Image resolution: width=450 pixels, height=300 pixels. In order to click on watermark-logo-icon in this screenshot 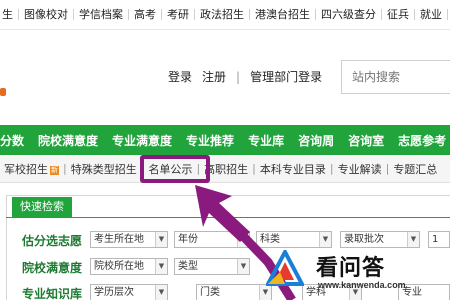, I will do `click(285, 268)`.